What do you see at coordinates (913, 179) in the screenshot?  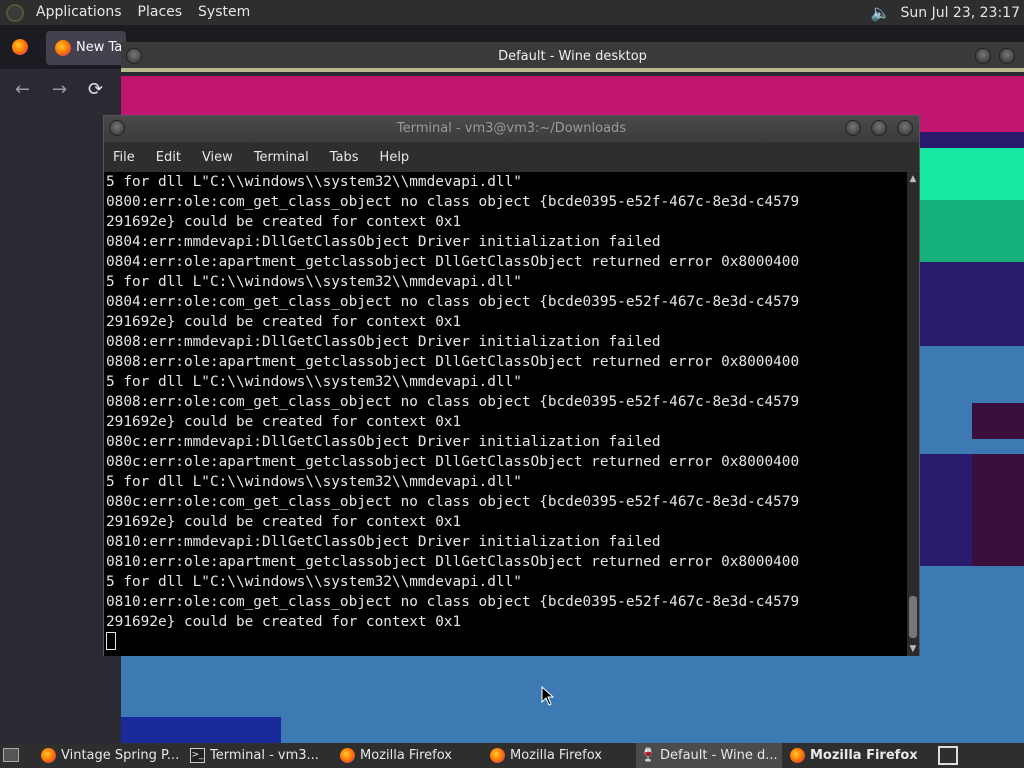 I see `scroll-up-icon: ▲` at bounding box center [913, 179].